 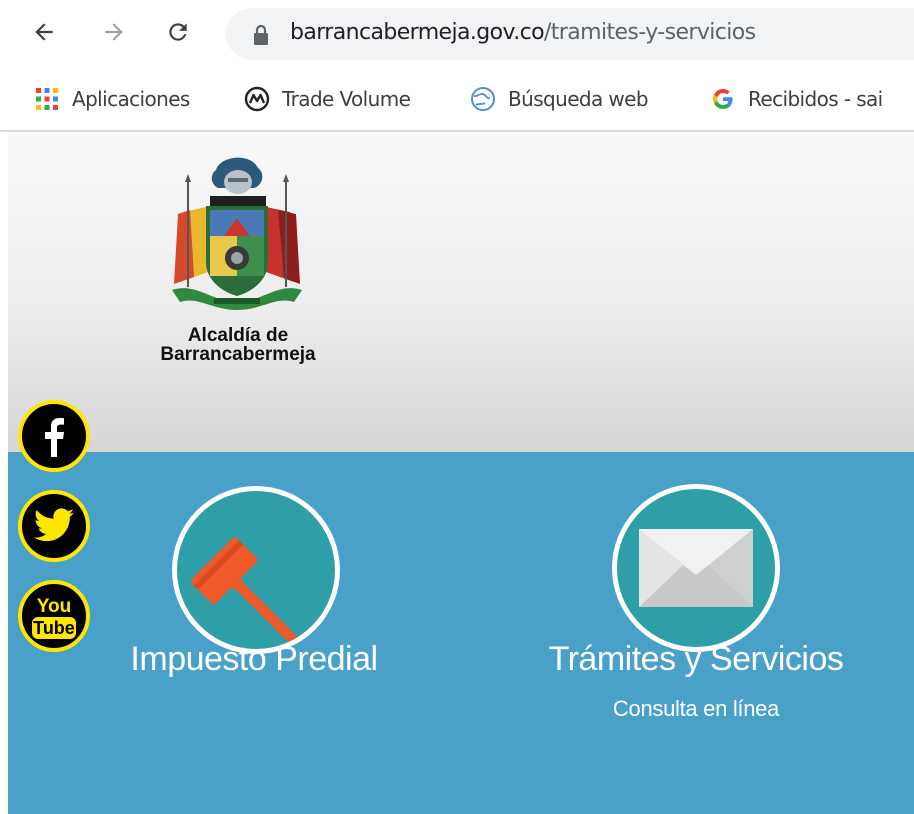 What do you see at coordinates (47, 99) in the screenshot?
I see `apps-grid-icon` at bounding box center [47, 99].